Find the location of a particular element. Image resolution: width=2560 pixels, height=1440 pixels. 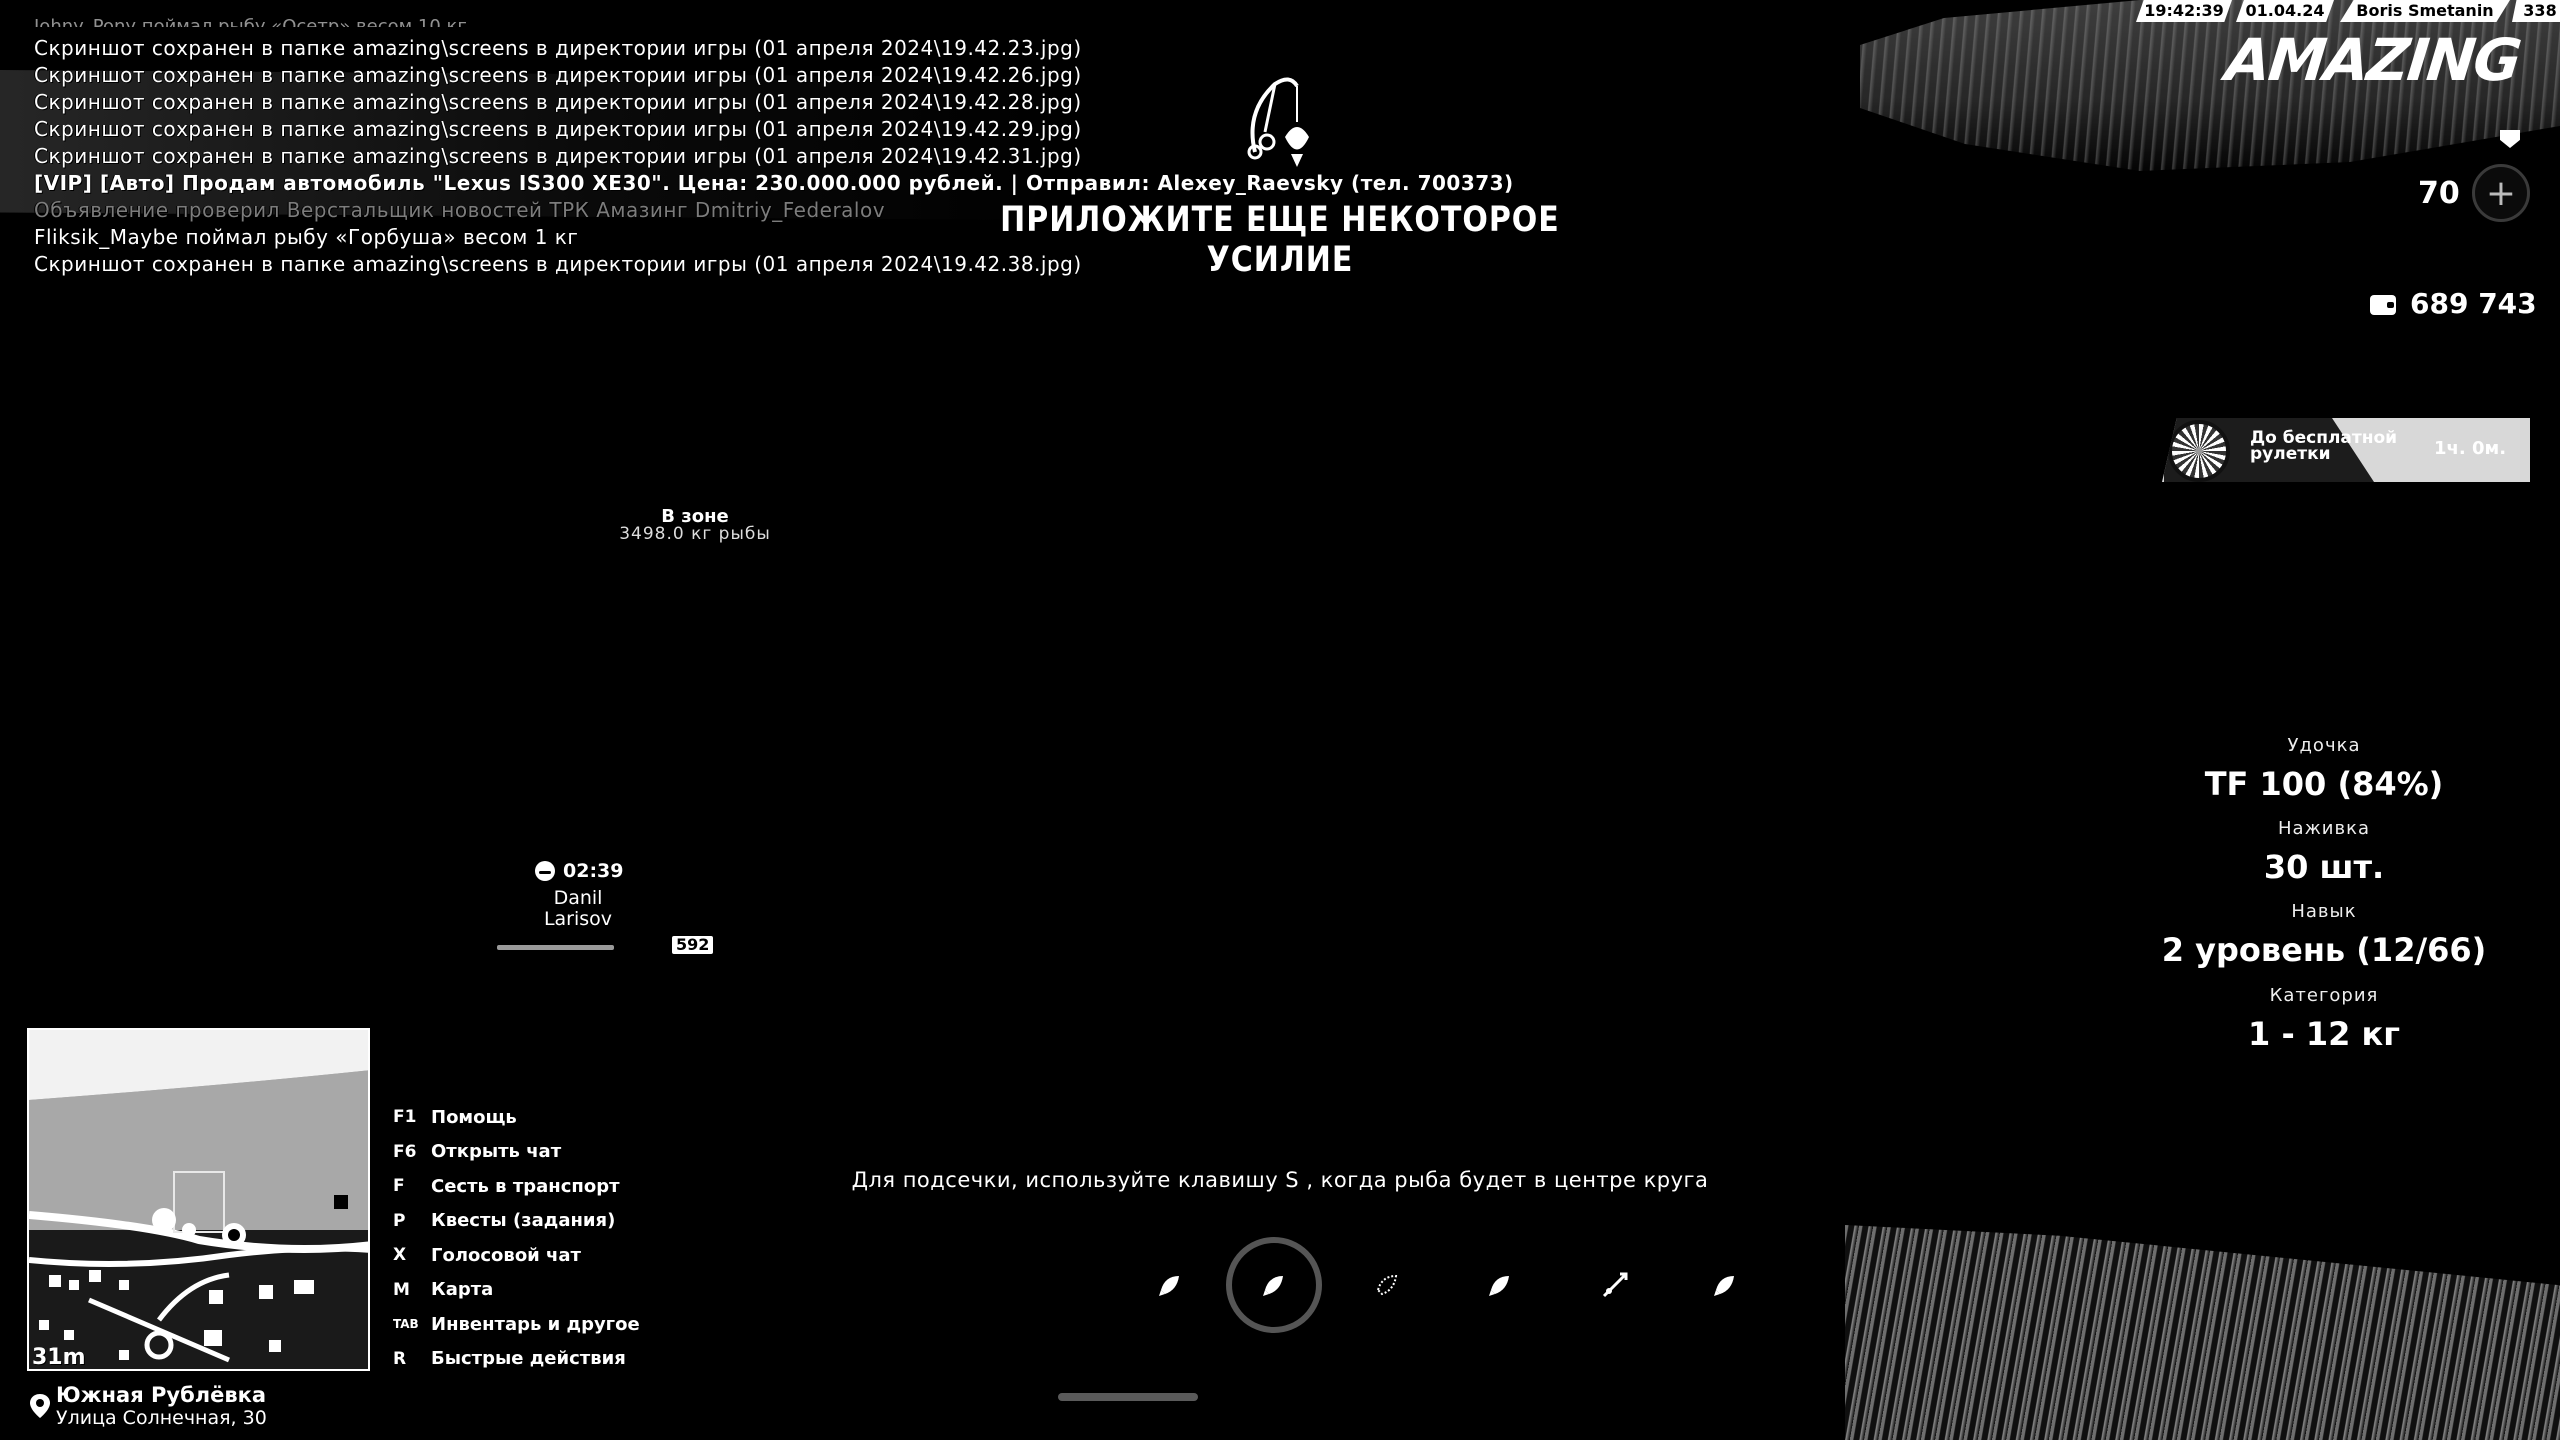

plus-icon: + is located at coordinates (2501, 193).